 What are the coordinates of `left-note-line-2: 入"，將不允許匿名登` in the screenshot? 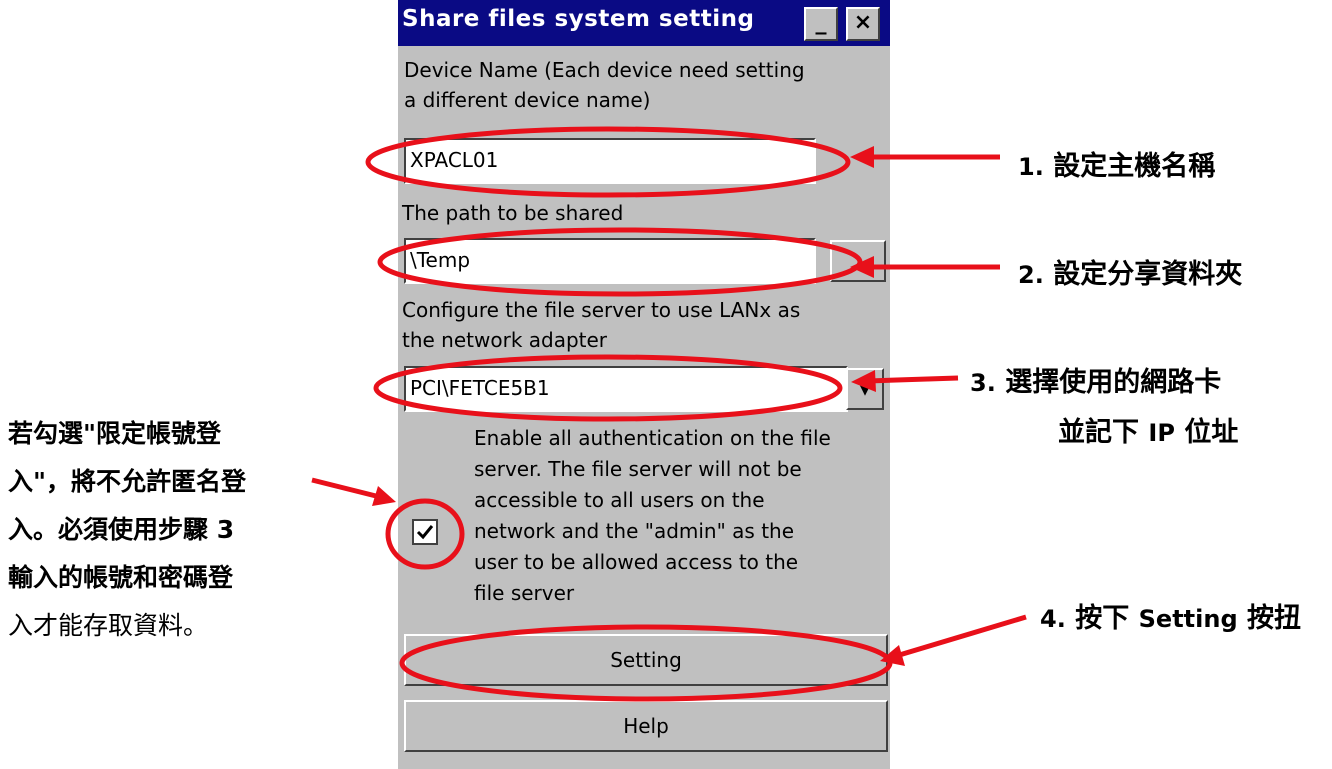 It's located at (127, 481).